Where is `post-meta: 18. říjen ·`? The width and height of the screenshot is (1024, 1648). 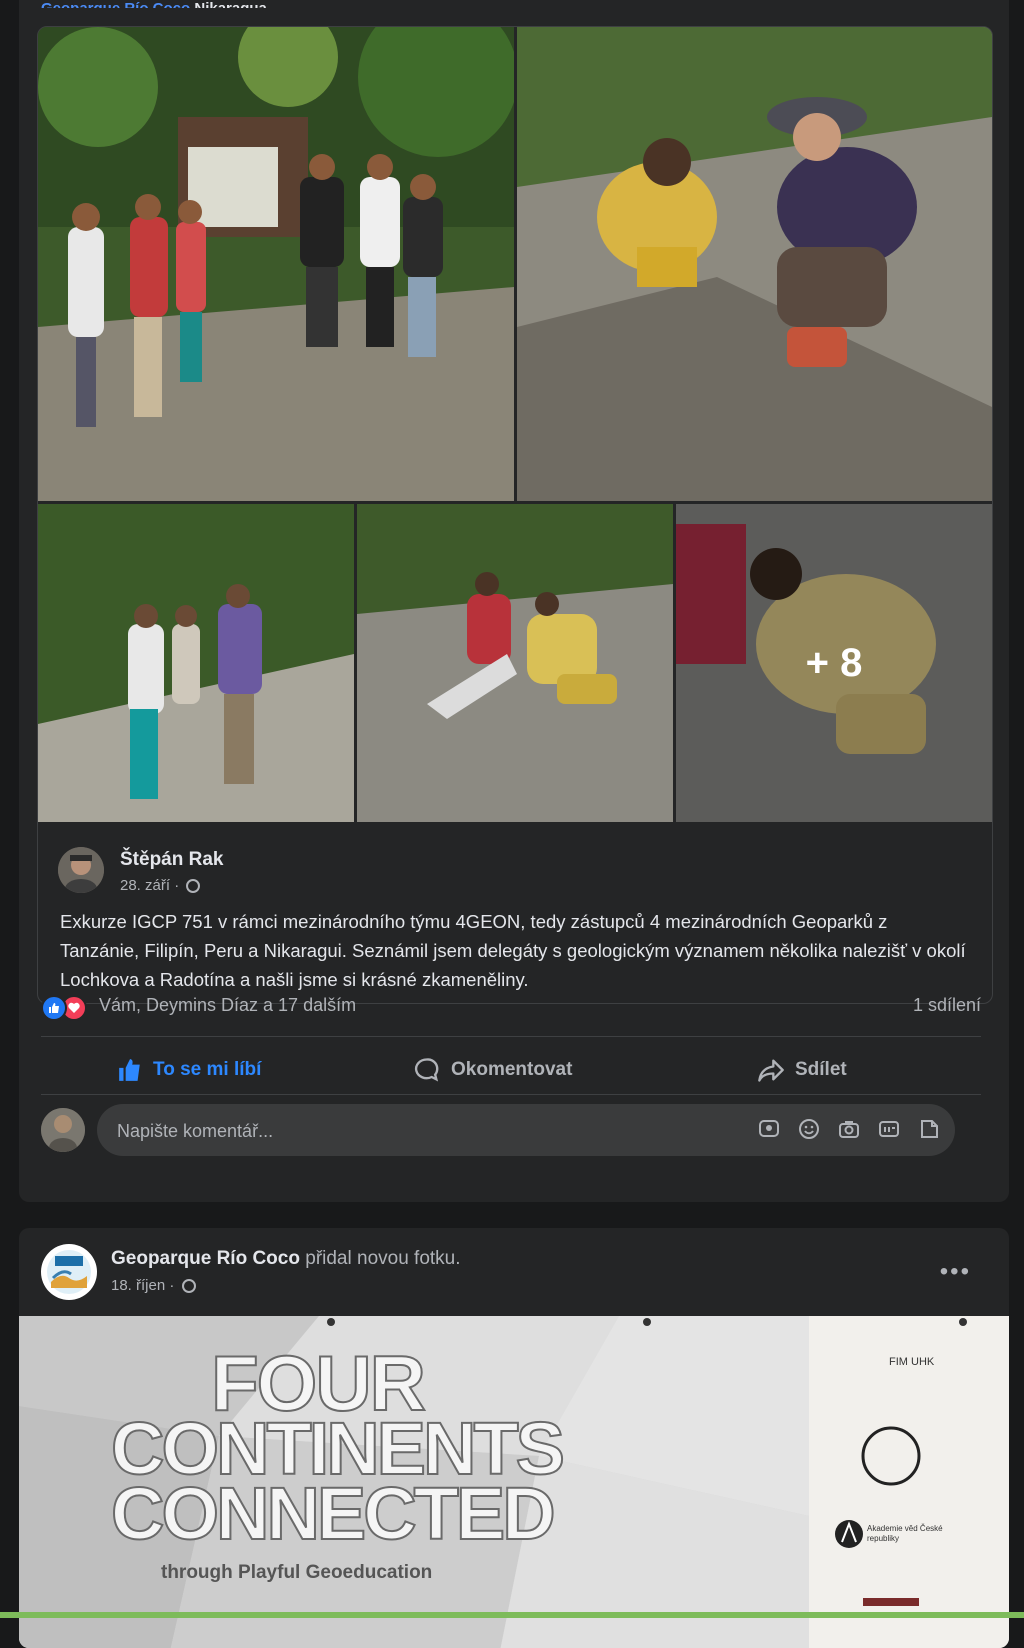 post-meta: 18. říjen · is located at coordinates (153, 1285).